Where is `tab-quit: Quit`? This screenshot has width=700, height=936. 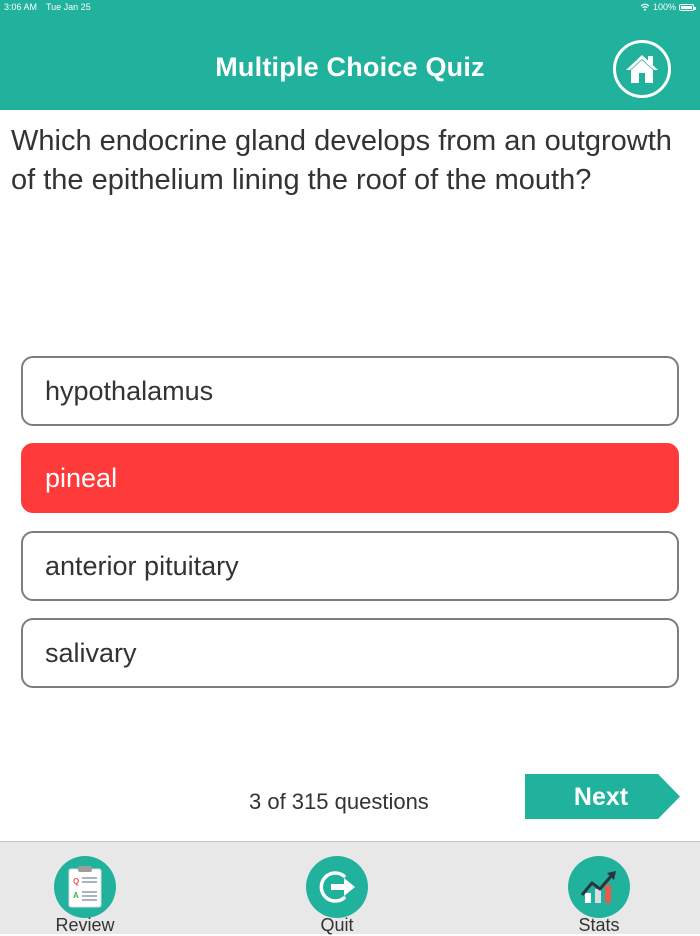 tab-quit: Quit is located at coordinates (337, 896).